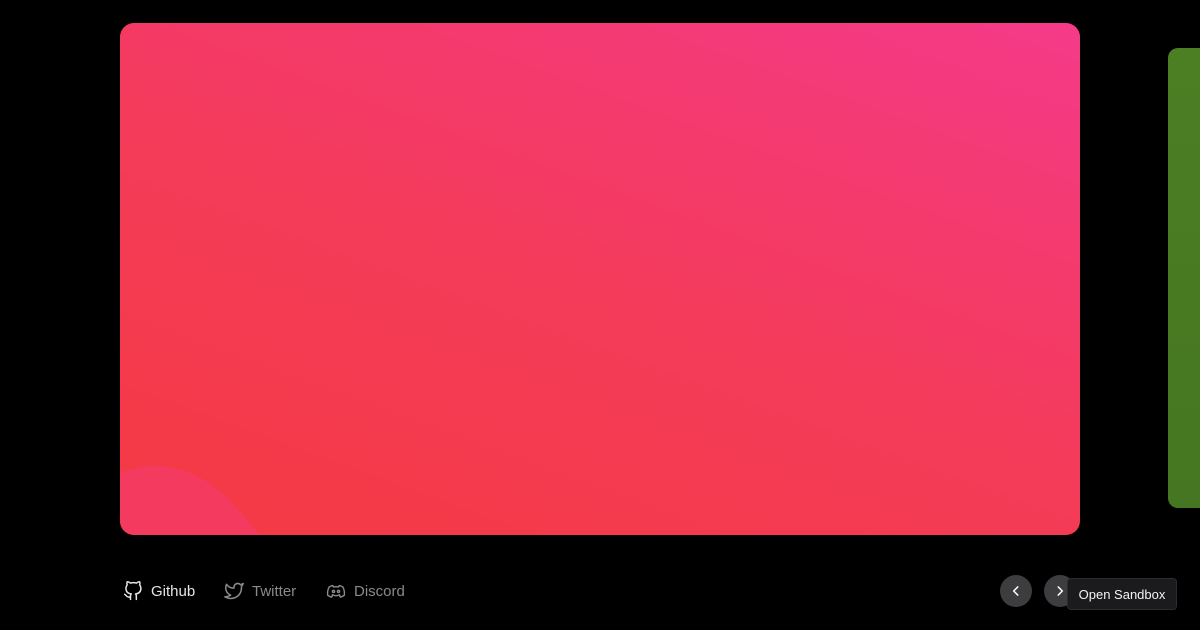 Image resolution: width=1200 pixels, height=630 pixels. I want to click on previous-slide-button, so click(1016, 591).